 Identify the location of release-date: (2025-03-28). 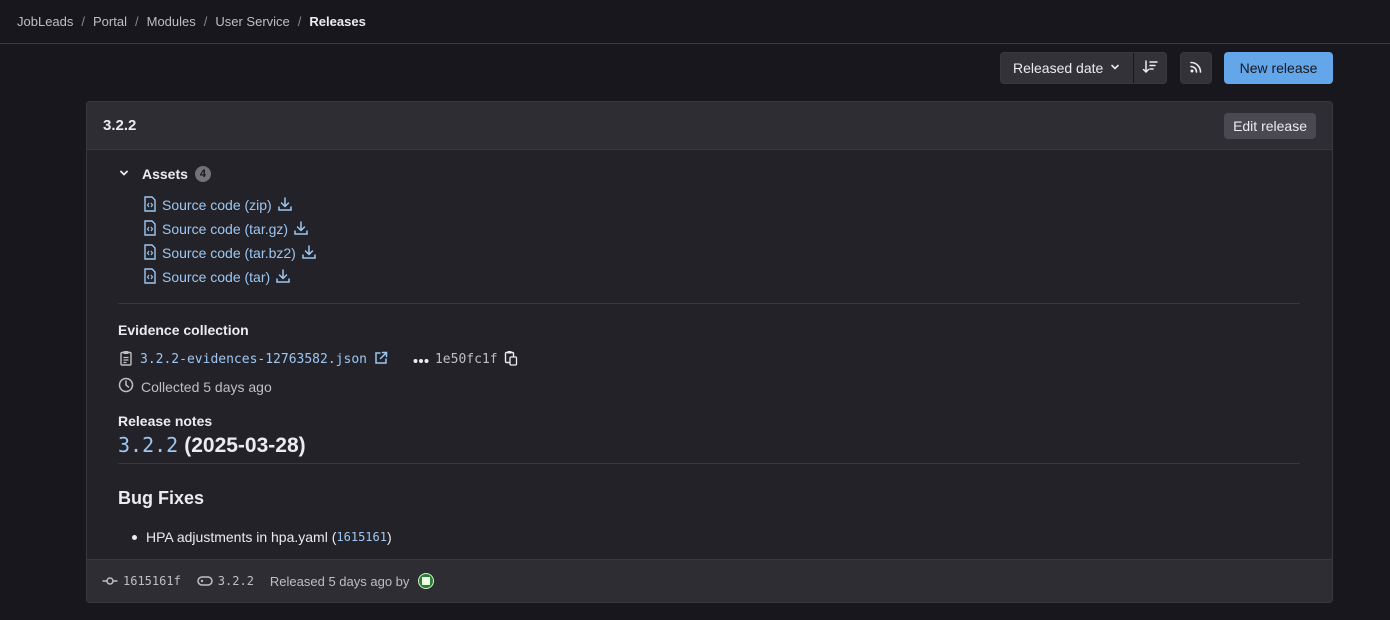
(245, 445).